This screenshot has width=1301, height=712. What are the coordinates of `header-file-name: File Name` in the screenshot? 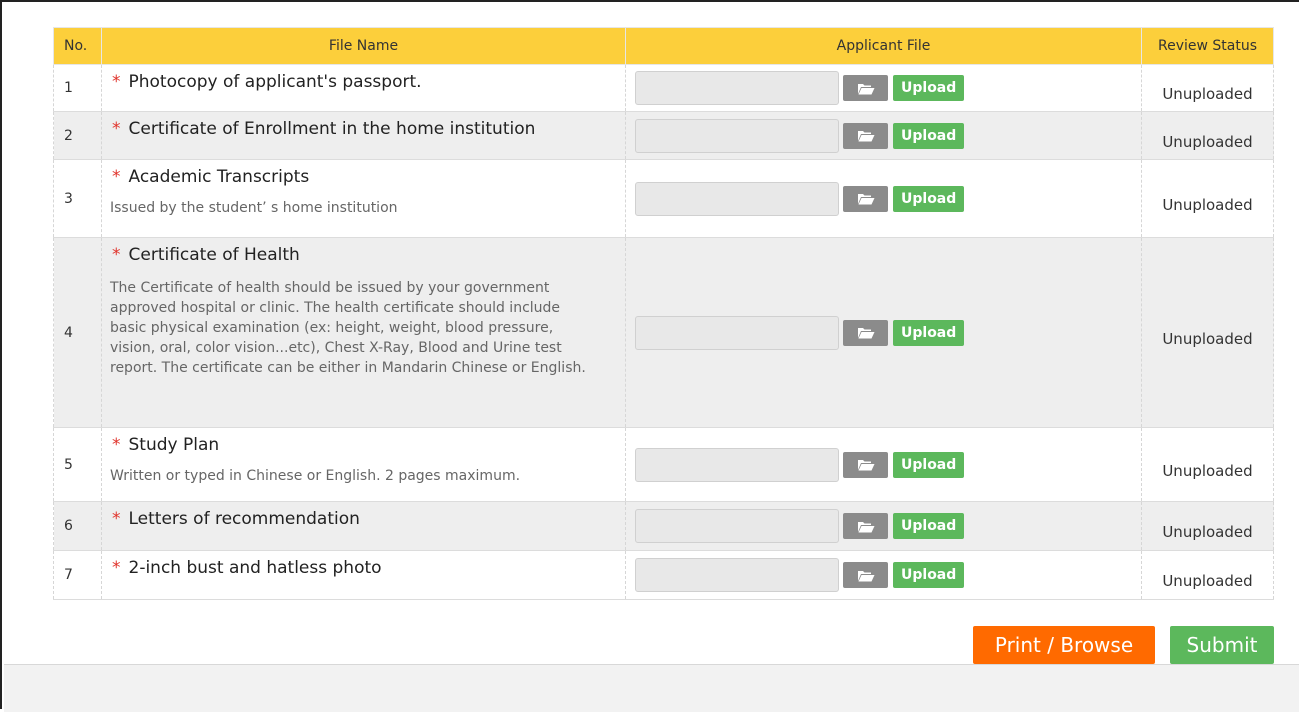 It's located at (363, 46).